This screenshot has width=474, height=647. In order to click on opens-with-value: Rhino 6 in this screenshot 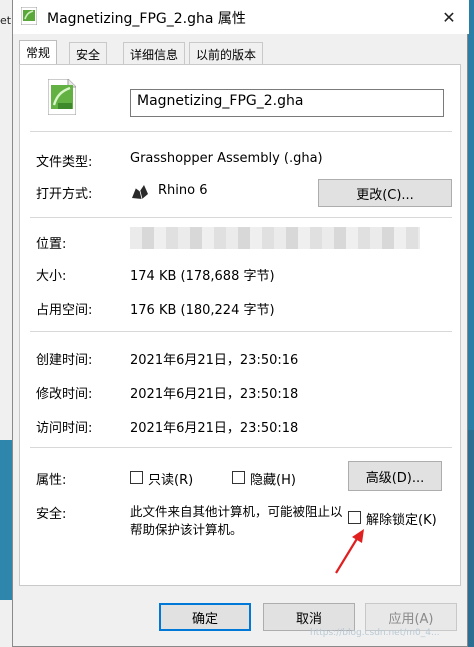, I will do `click(183, 190)`.